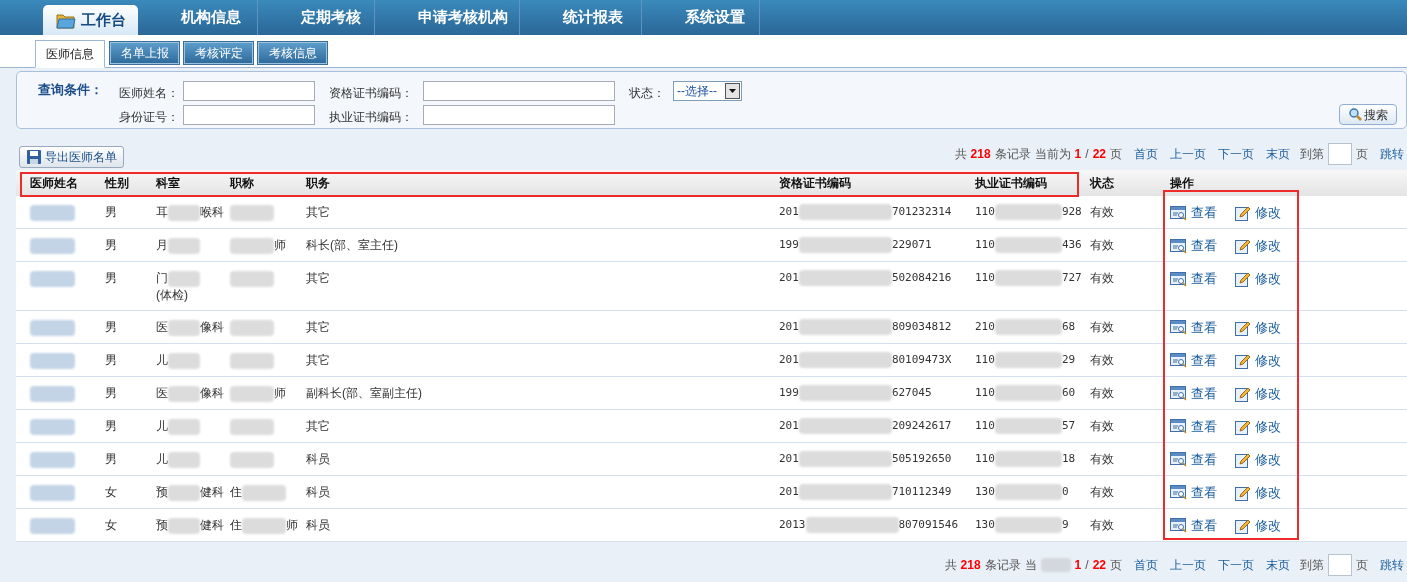 The height and width of the screenshot is (582, 1407). What do you see at coordinates (789, 326) in the screenshot?
I see `table-cell: 201` at bounding box center [789, 326].